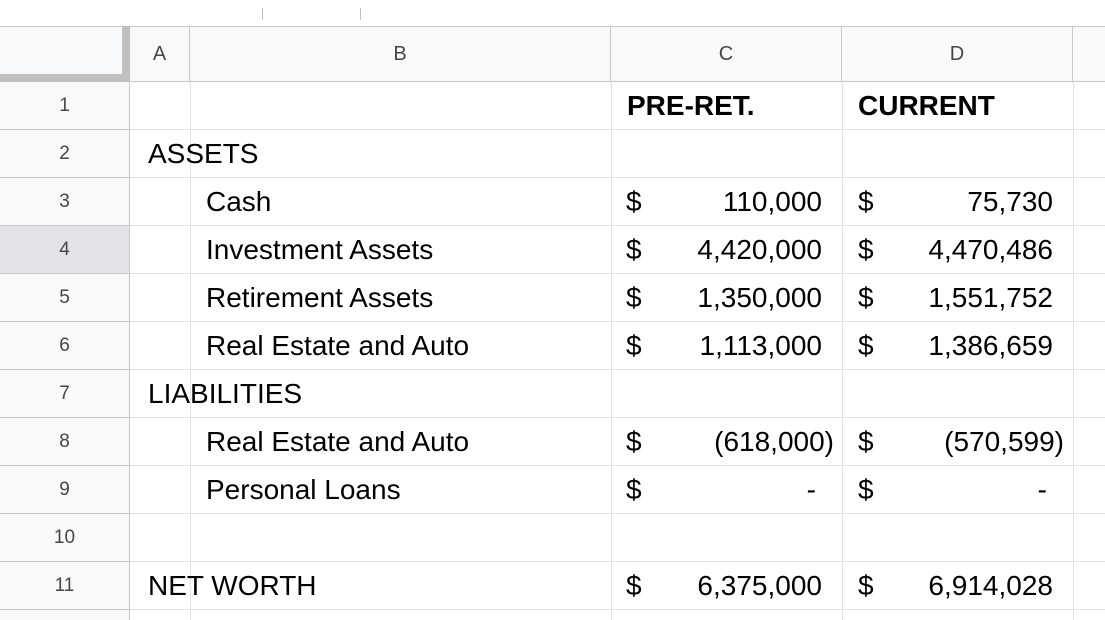  What do you see at coordinates (337, 346) in the screenshot?
I see `cell-b6: Real Estate and Auto` at bounding box center [337, 346].